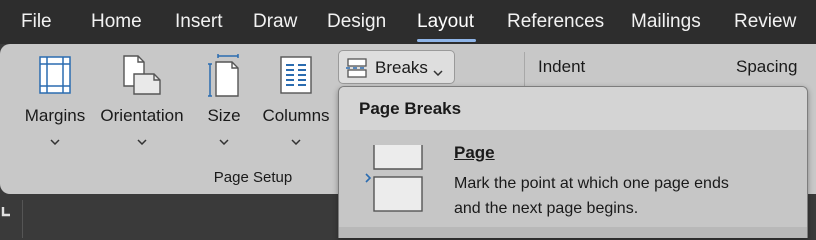 This screenshot has width=816, height=240. I want to click on columns-label: Columns, so click(296, 115).